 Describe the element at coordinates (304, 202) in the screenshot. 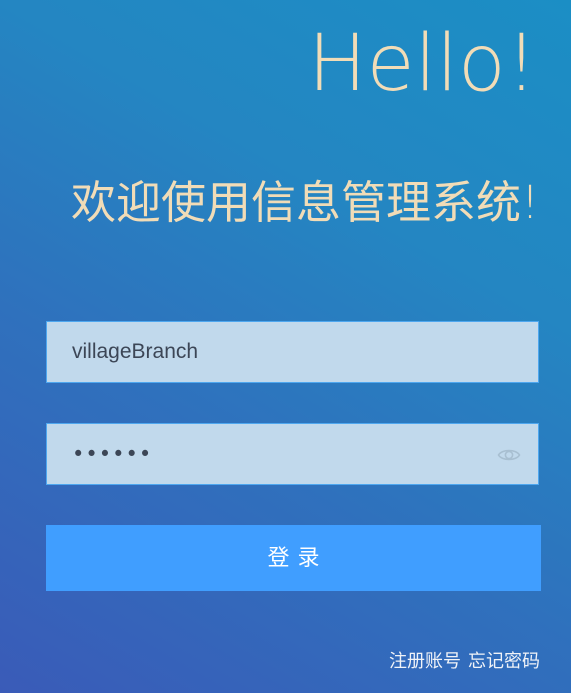

I see `welcome-heading: 欢迎使用信息管理系统!` at that location.